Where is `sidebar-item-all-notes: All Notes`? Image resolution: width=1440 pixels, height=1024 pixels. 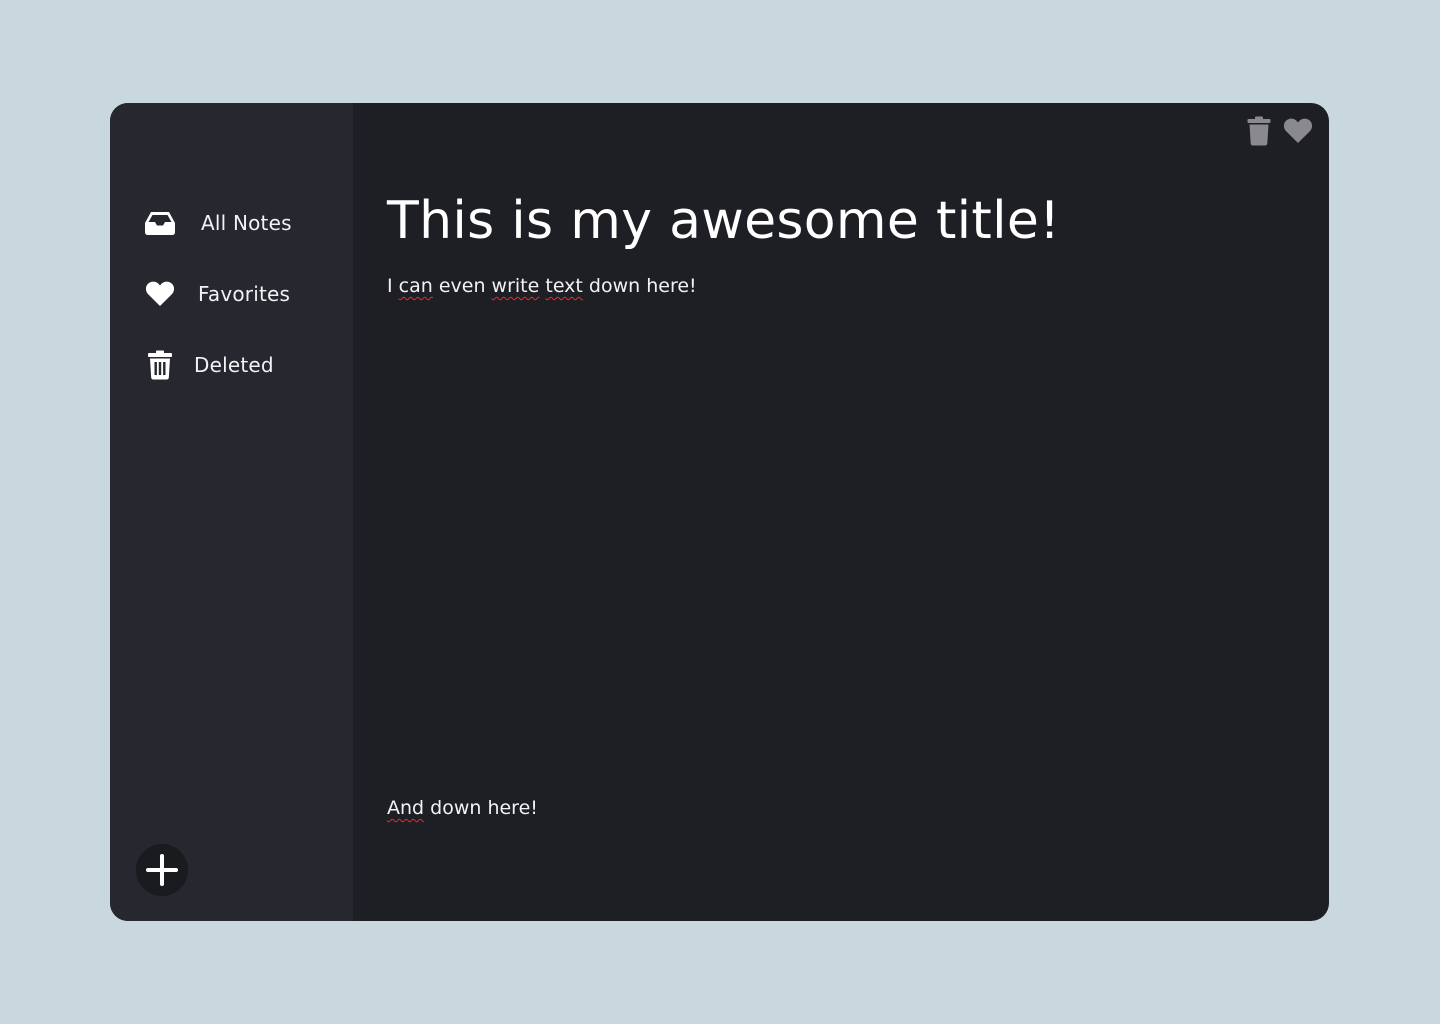 sidebar-item-all-notes: All Notes is located at coordinates (218, 223).